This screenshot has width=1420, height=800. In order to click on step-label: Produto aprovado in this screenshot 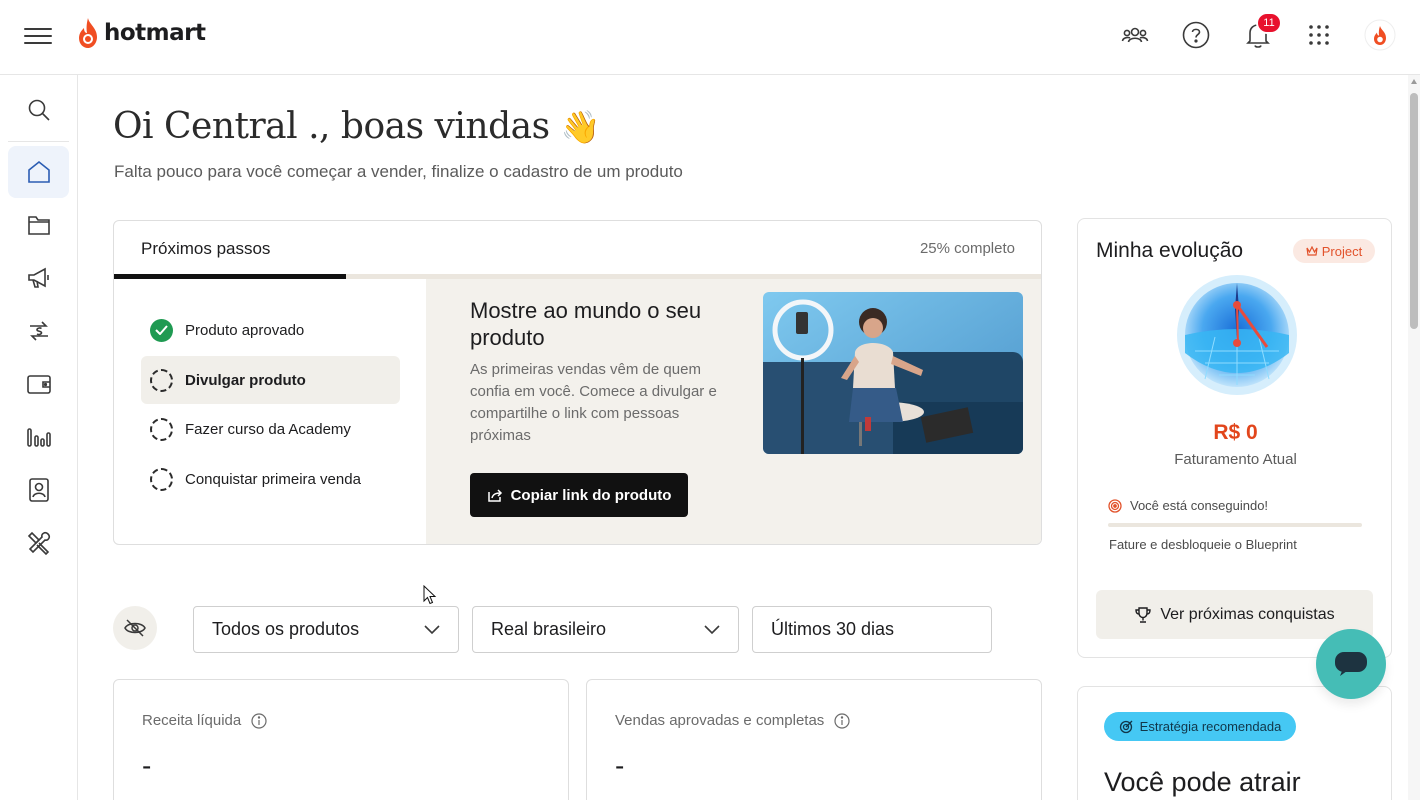, I will do `click(245, 330)`.